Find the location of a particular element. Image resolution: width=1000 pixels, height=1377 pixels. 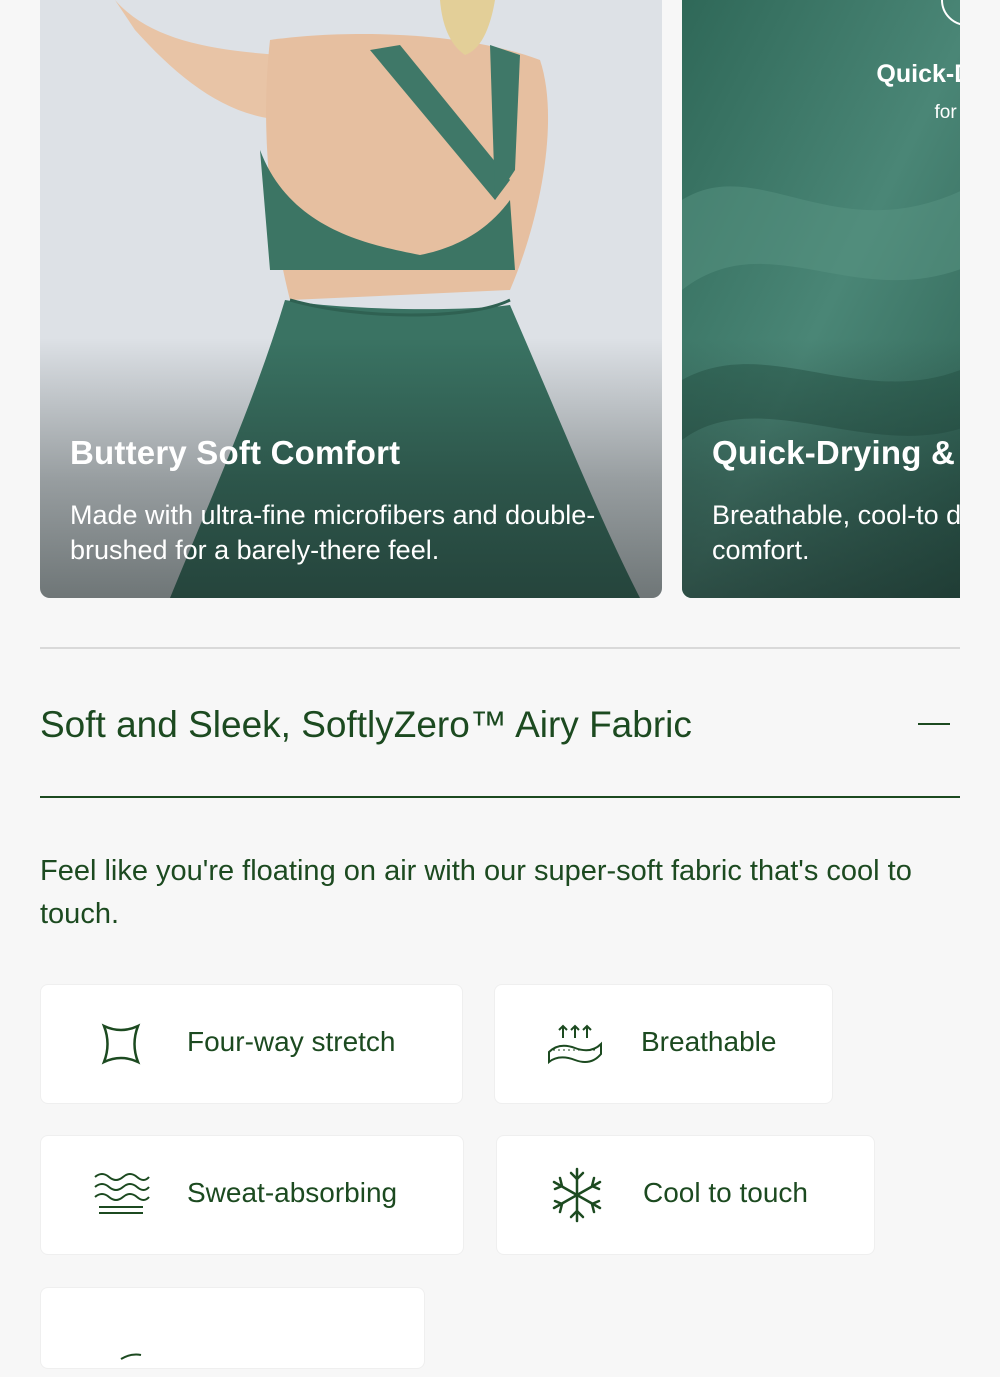

fabric-accordion-header: Soft and Sleek, SoftlyZero™ Airy Fabric is located at coordinates (500, 723).